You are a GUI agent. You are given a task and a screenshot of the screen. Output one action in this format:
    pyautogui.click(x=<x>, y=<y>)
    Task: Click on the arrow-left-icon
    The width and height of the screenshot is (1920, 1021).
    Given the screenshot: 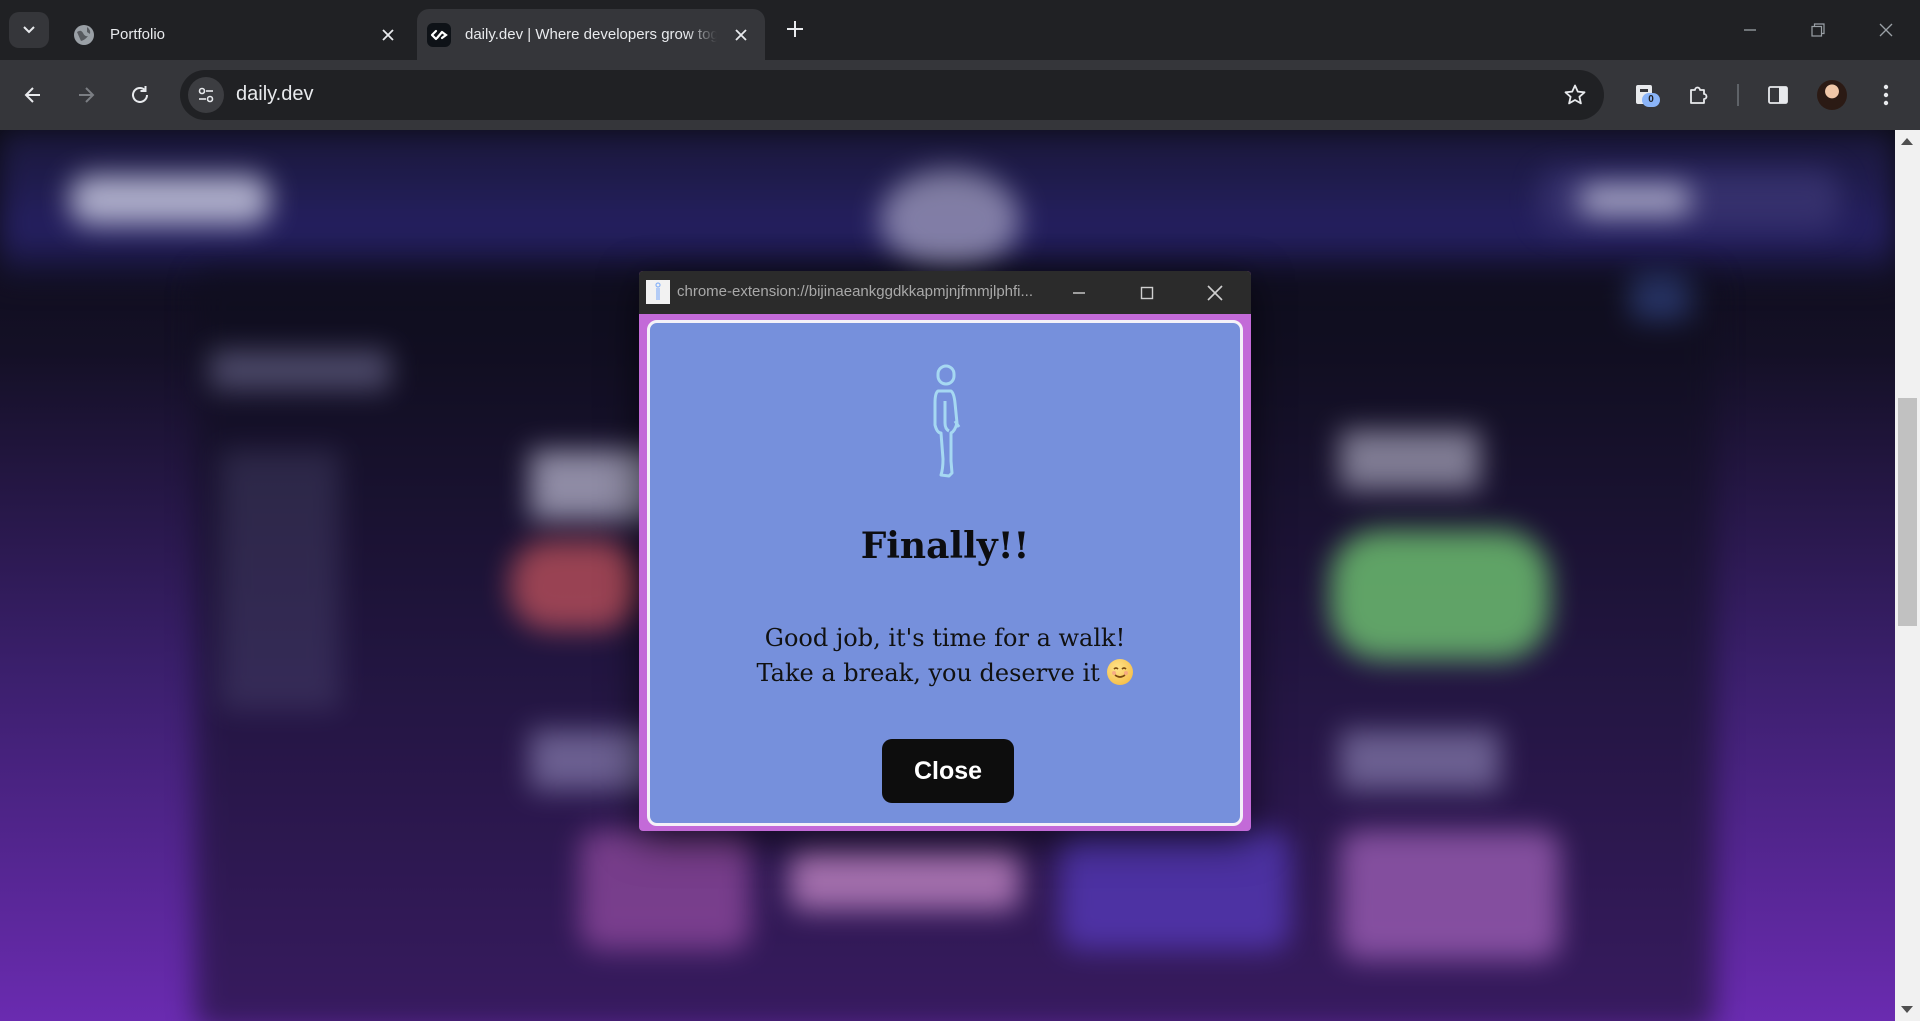 What is the action you would take?
    pyautogui.click(x=32, y=95)
    